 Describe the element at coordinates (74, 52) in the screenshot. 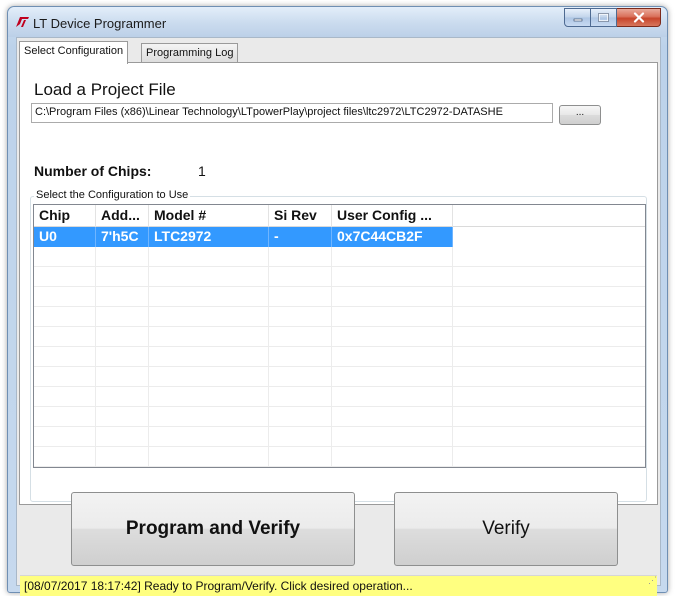

I see `tab-select-configuration: Select Configuration` at that location.